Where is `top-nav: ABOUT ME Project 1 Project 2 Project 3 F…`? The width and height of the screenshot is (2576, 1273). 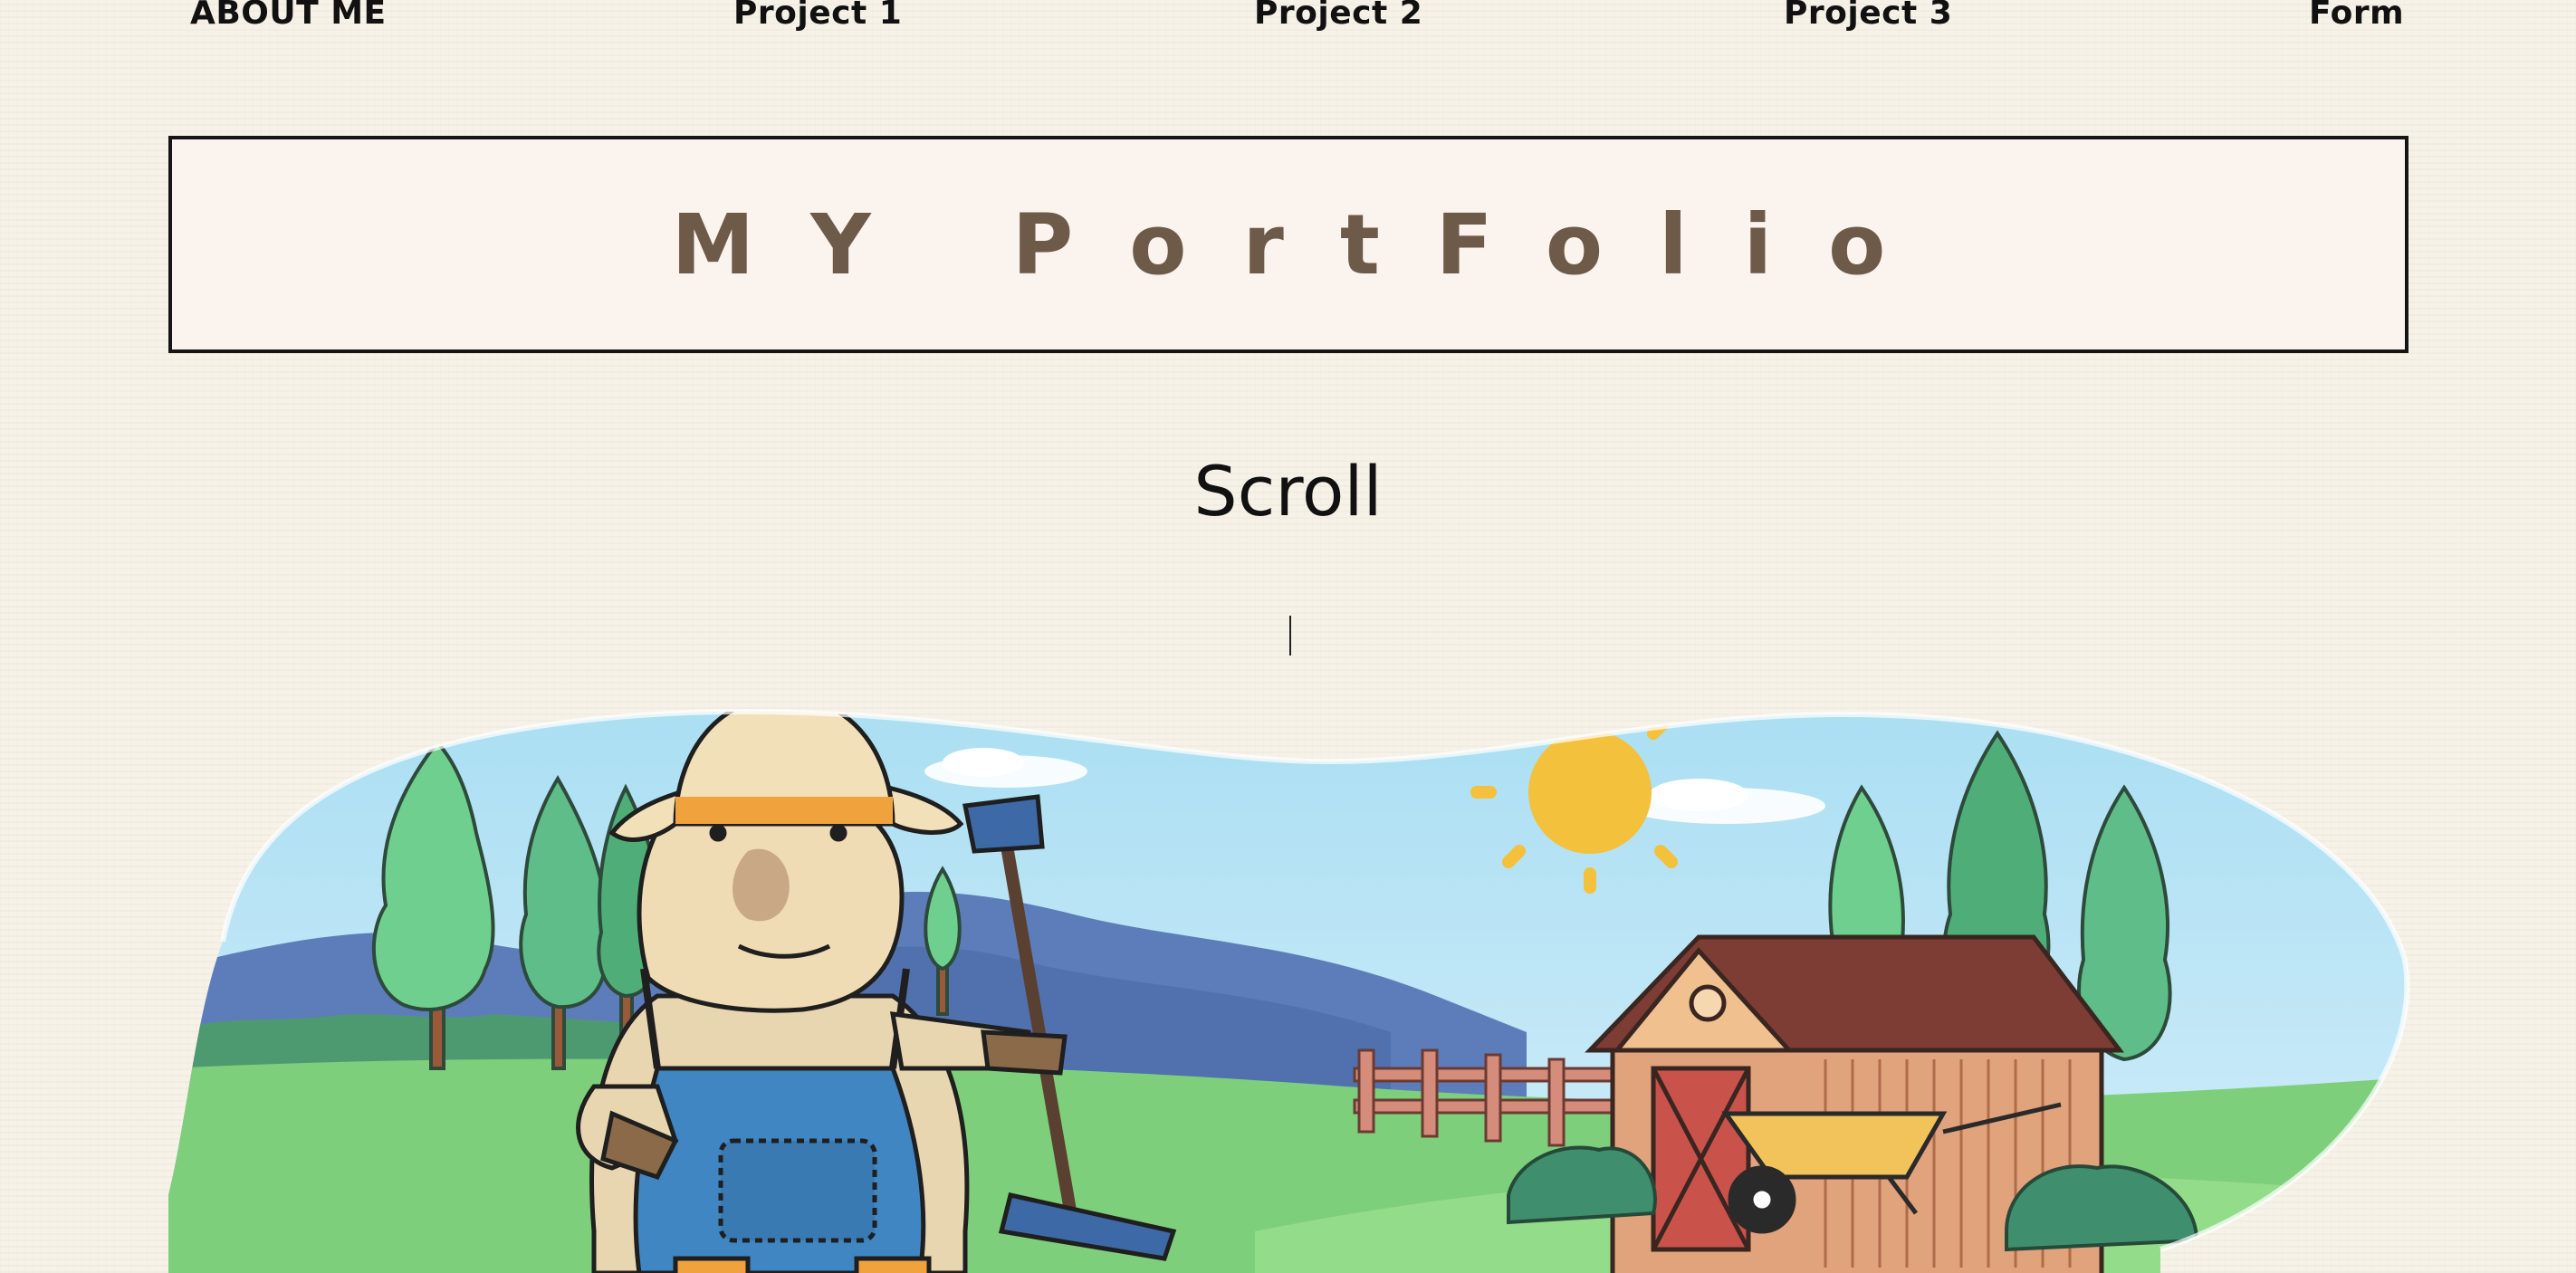
top-nav: ABOUT ME Project 1 Project 2 Project 3 F… is located at coordinates (1288, 18).